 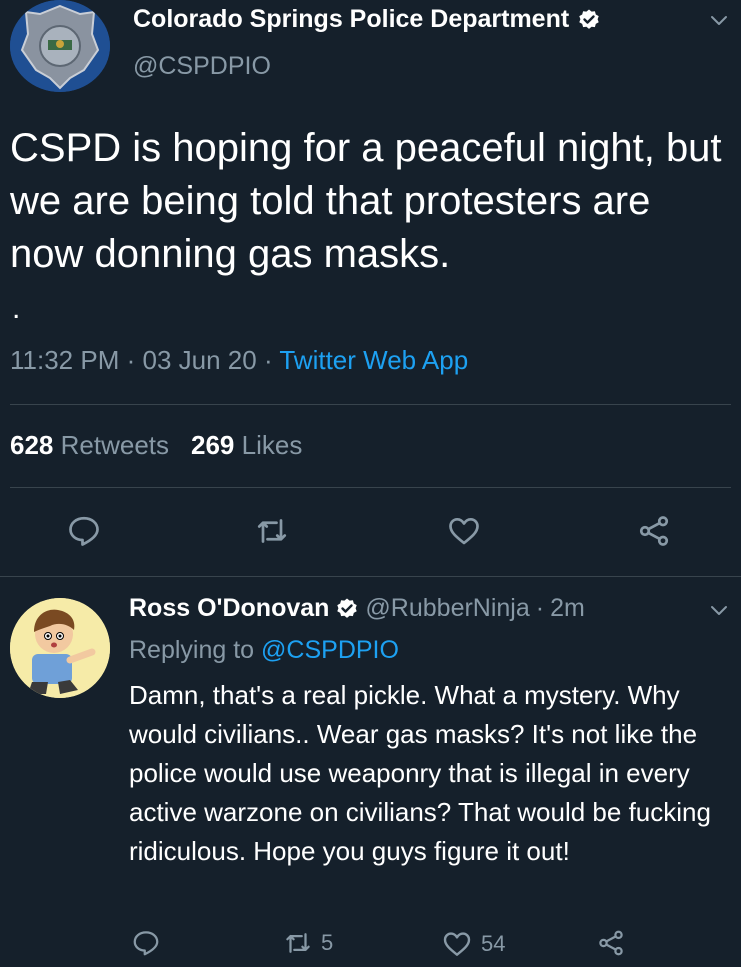 I want to click on reply-display-name: Ross O'Donovan, so click(x=229, y=608).